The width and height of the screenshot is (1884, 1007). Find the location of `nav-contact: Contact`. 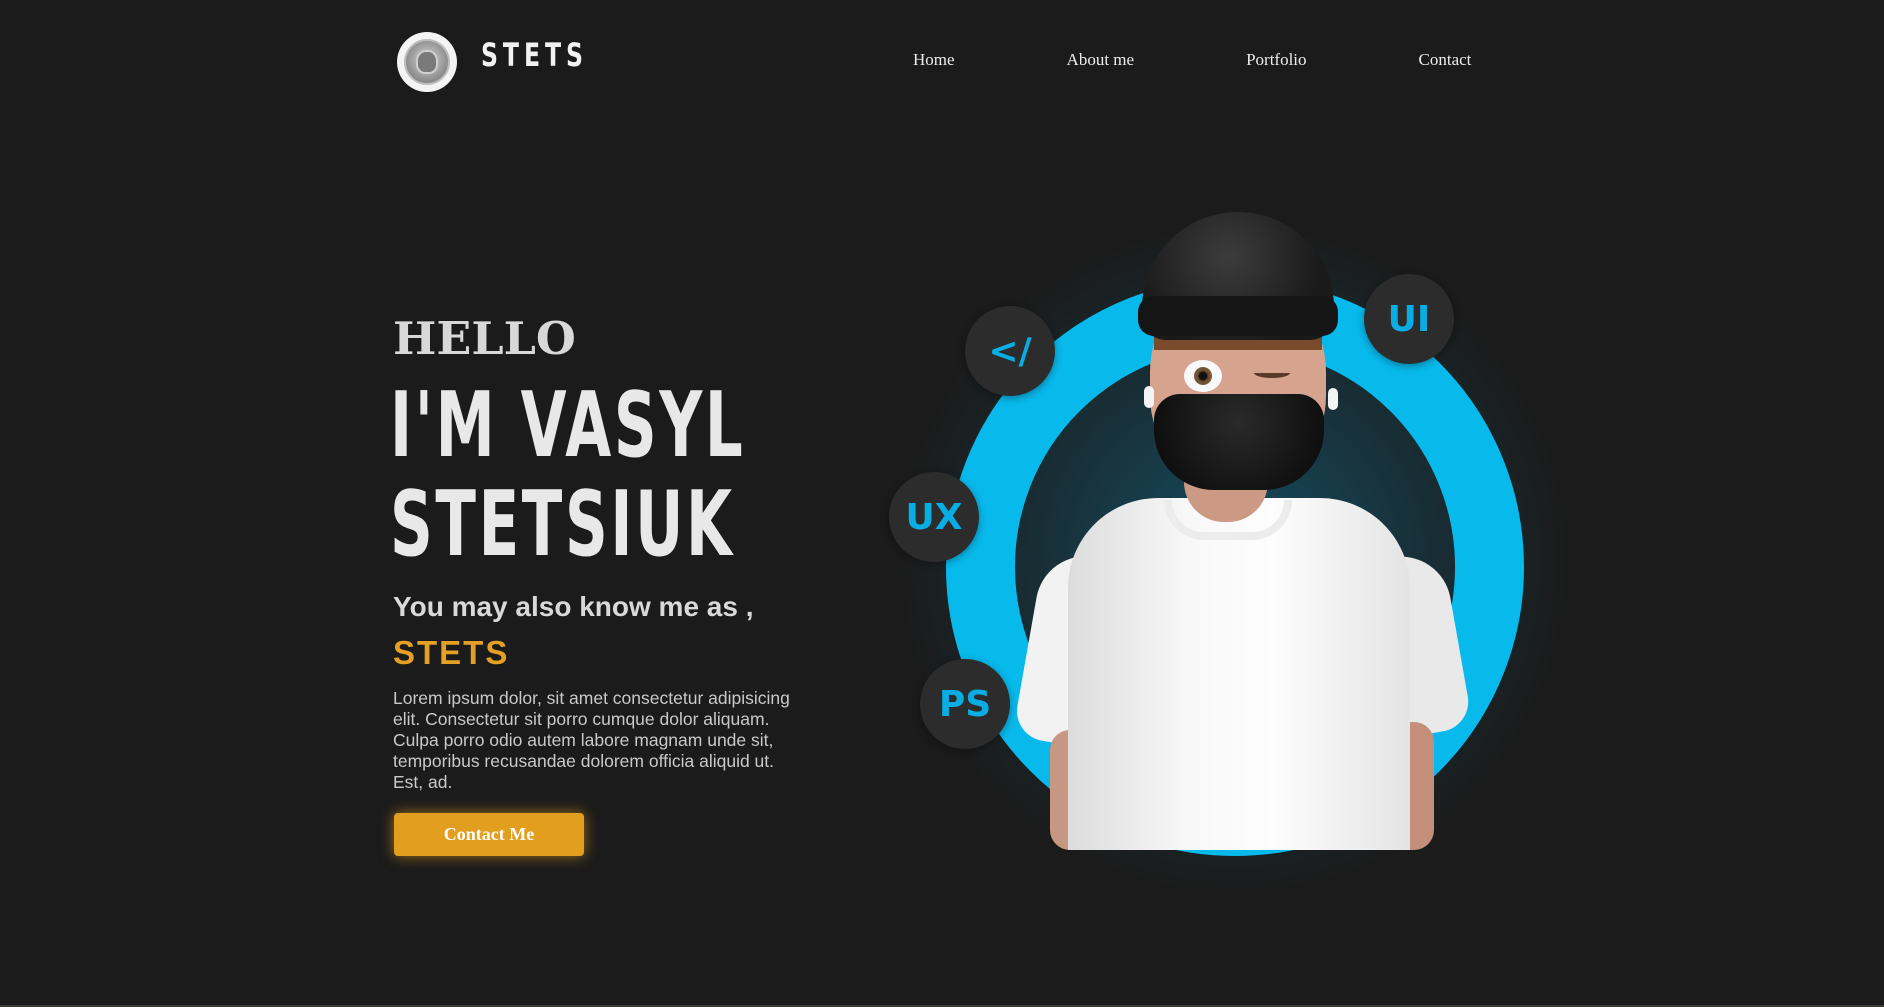

nav-contact: Contact is located at coordinates (1445, 60).